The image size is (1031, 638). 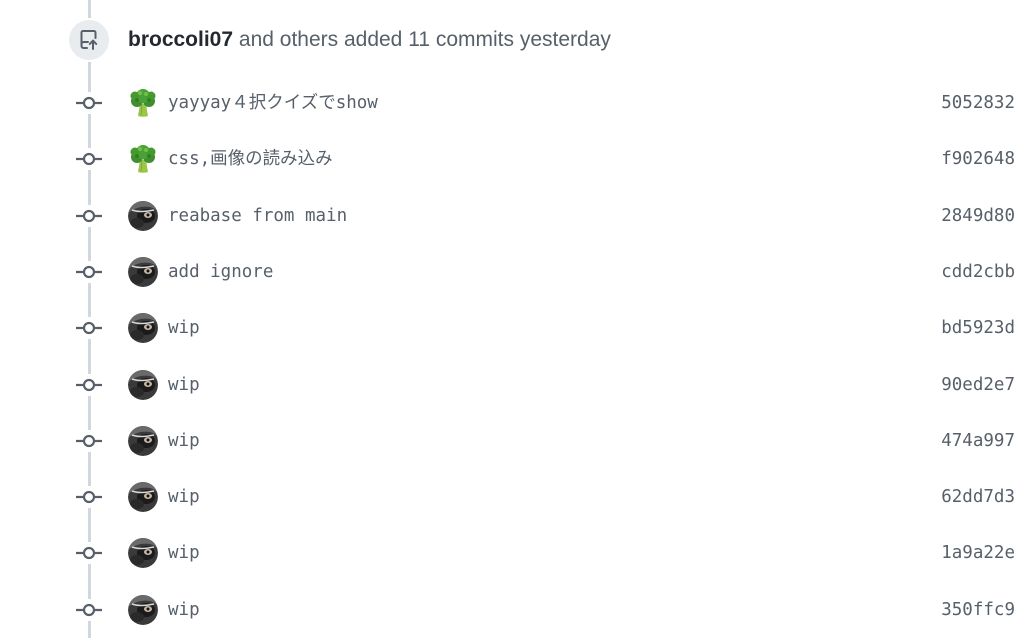 What do you see at coordinates (978, 441) in the screenshot?
I see `commit-sha-link: 474a997` at bounding box center [978, 441].